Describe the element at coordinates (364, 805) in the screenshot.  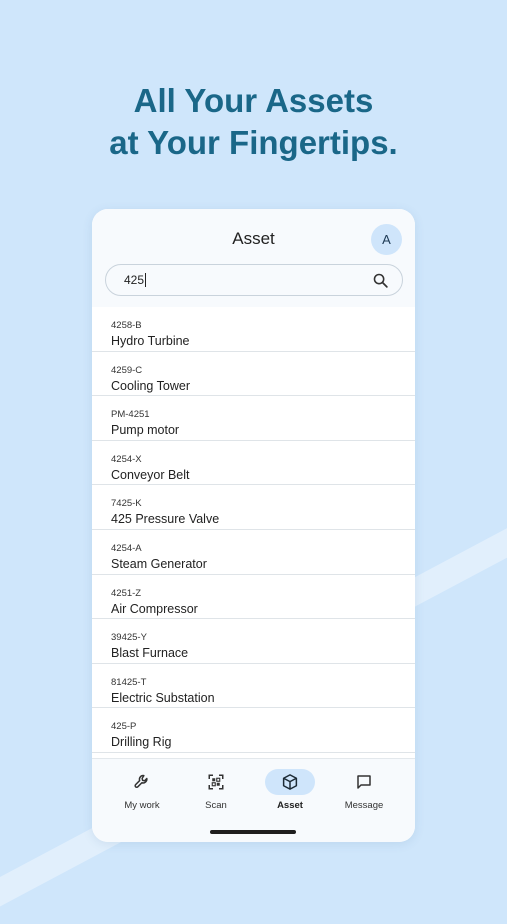
I see `nav-label: Message` at that location.